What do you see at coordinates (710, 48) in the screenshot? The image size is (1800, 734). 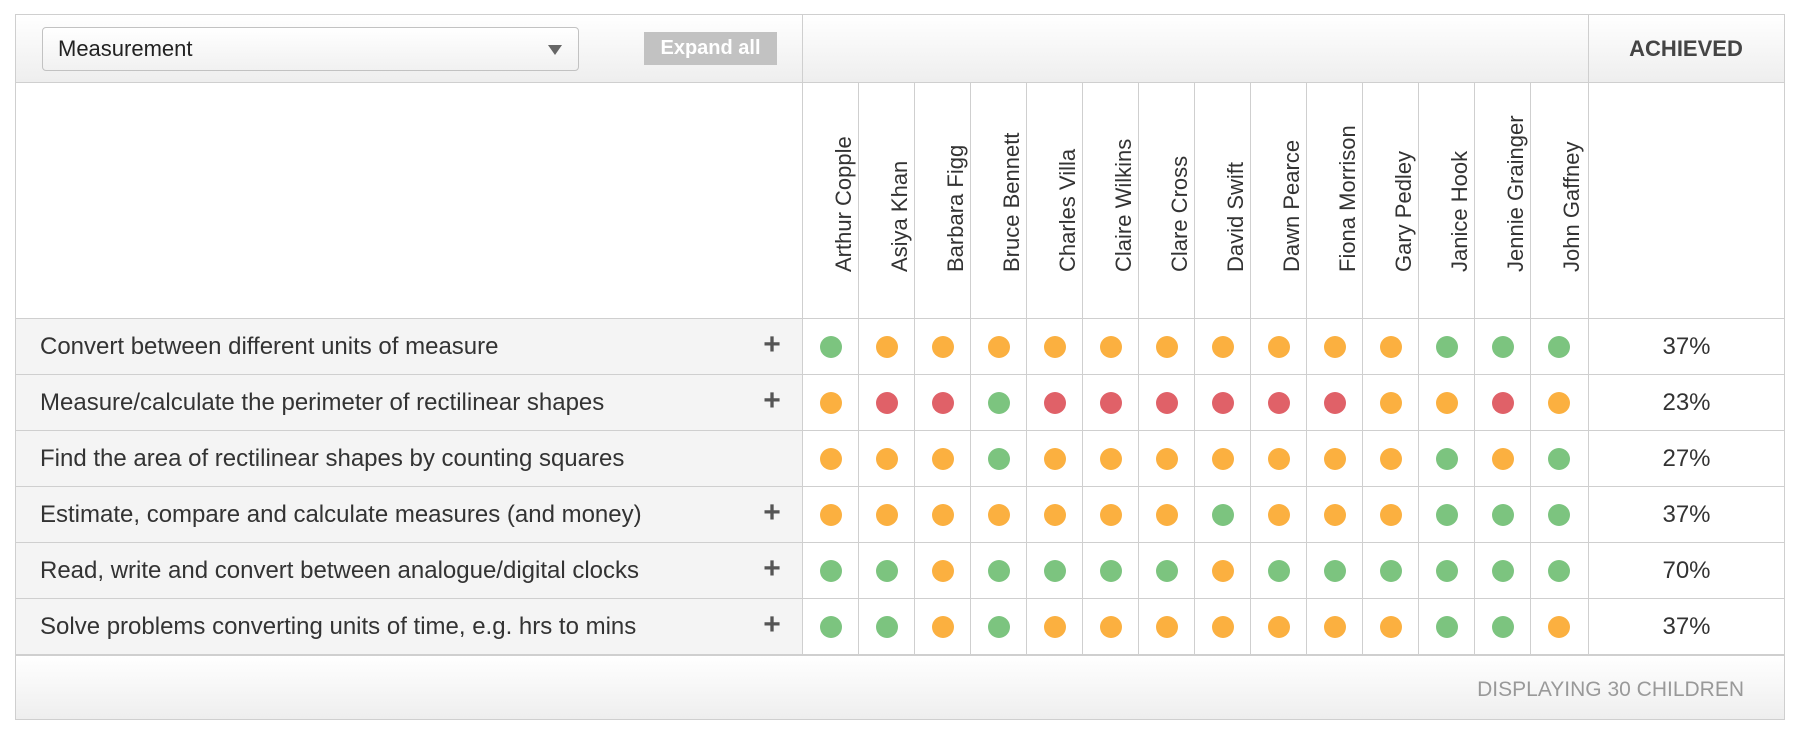 I see `expand-all-button: Expand all` at bounding box center [710, 48].